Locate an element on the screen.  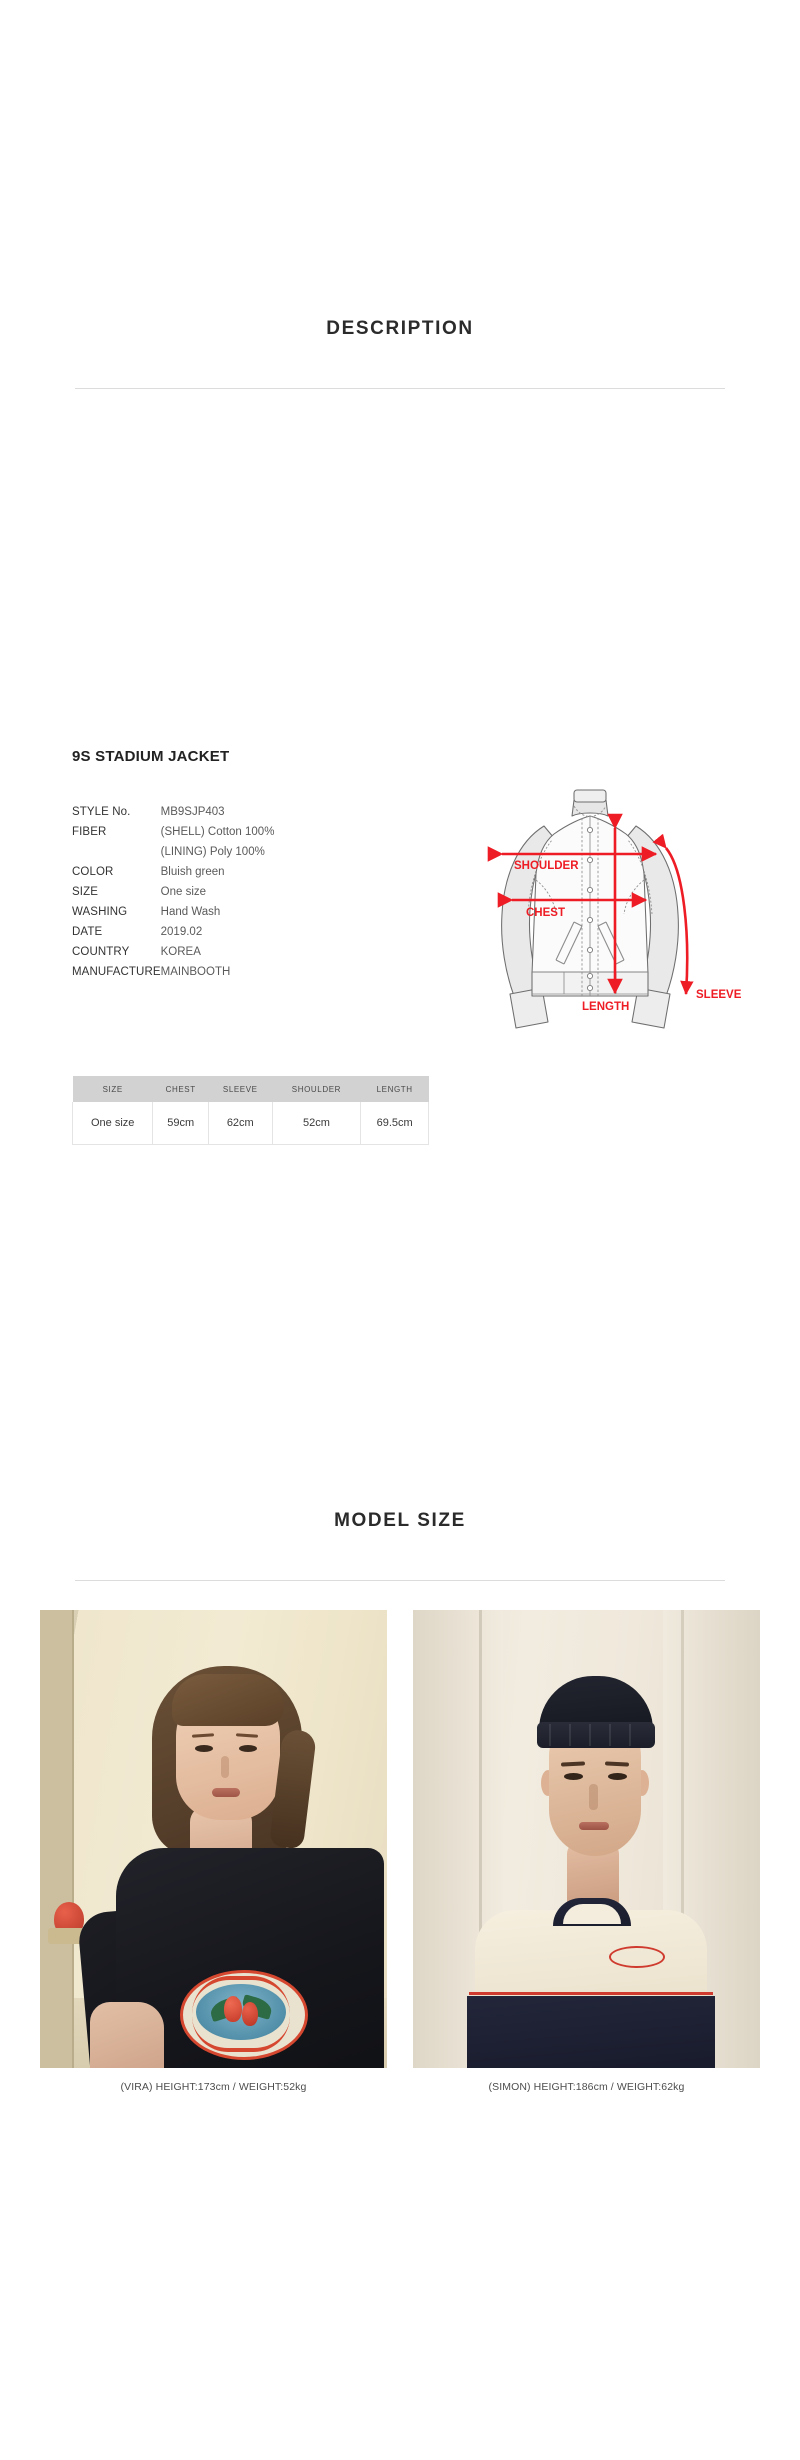
spec-row: COUNTRY KOREA is located at coordinates (217, 952).